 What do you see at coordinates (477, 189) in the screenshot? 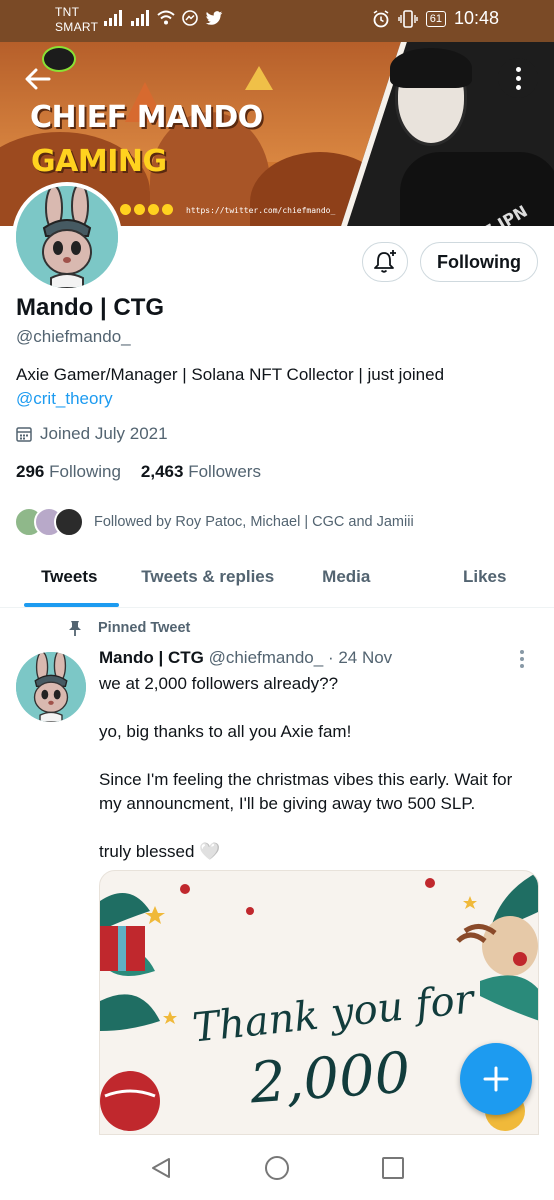
I see `banner-photo-shirt` at bounding box center [477, 189].